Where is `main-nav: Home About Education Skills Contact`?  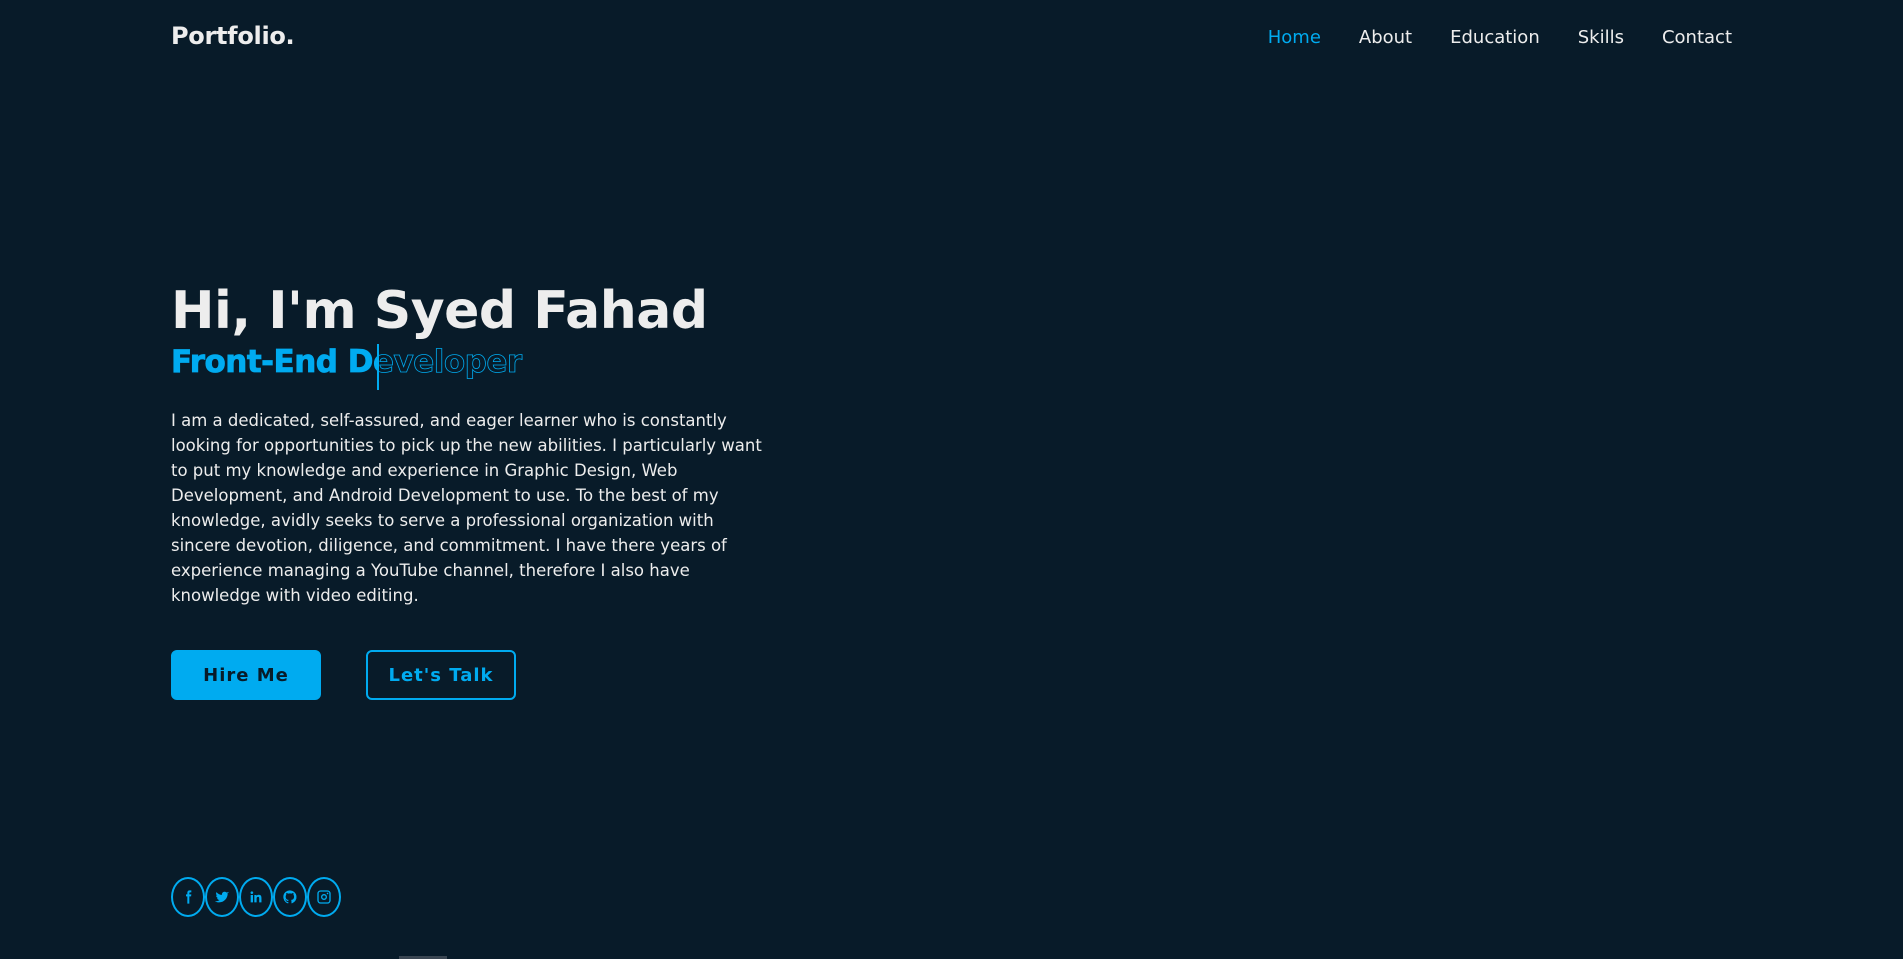
main-nav: Home About Education Skills Contact is located at coordinates (1500, 37).